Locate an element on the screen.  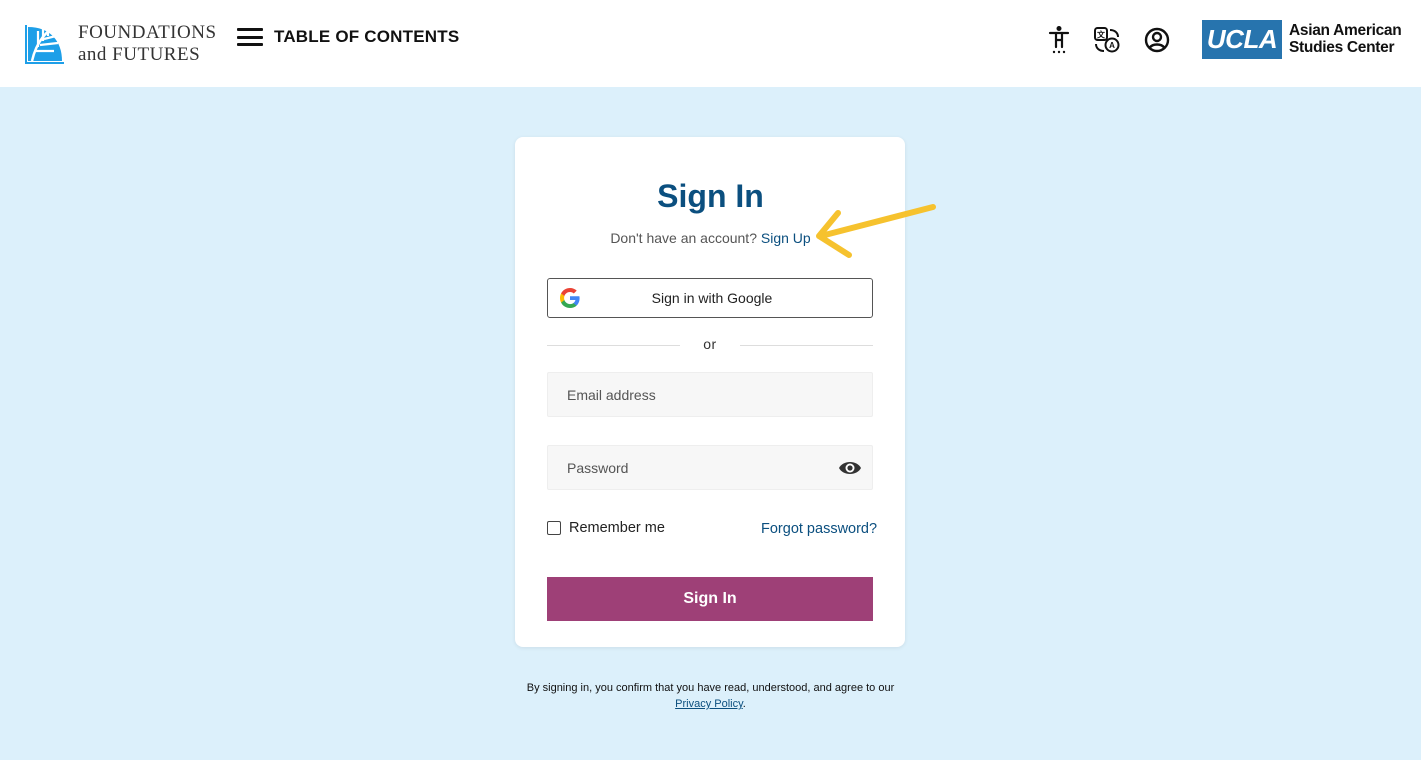
email-field-container is located at coordinates (710, 394).